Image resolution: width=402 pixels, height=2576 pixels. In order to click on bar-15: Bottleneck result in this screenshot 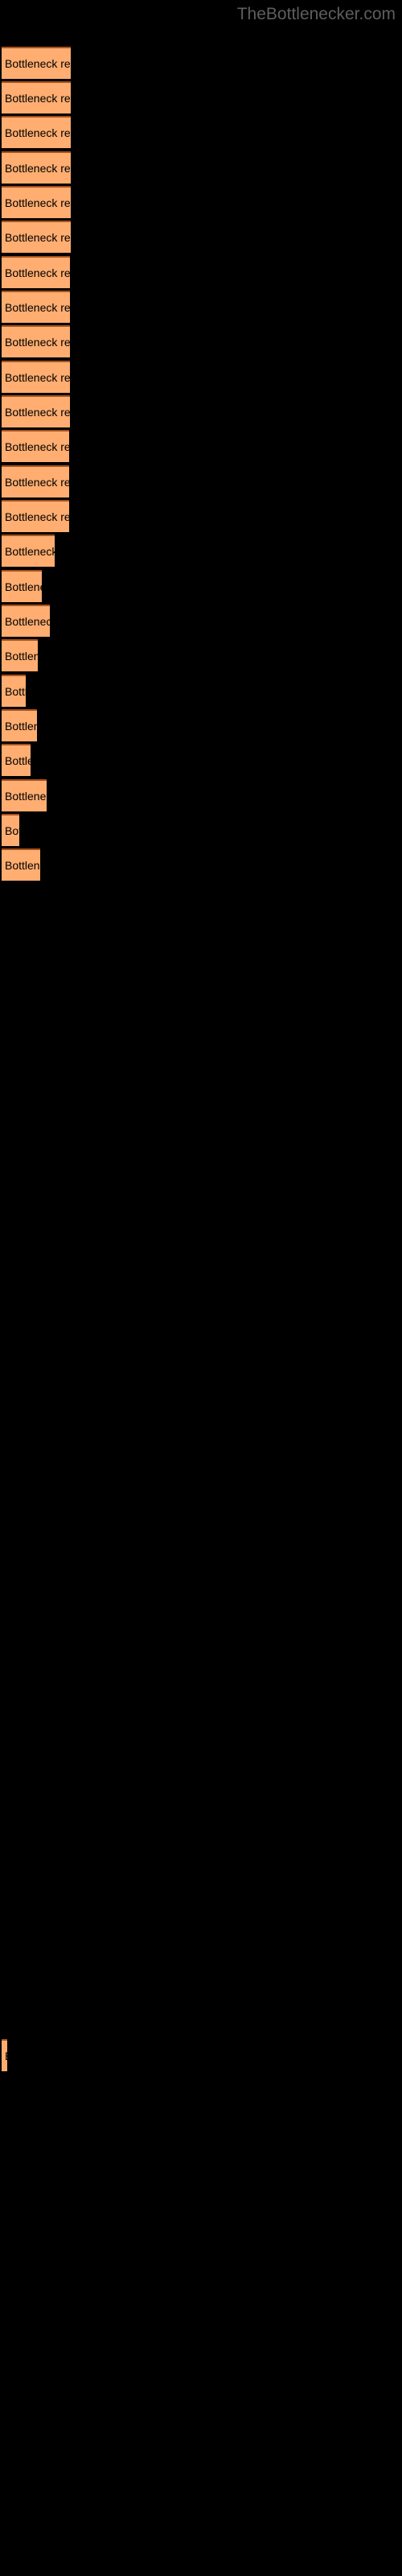, I will do `click(28, 551)`.